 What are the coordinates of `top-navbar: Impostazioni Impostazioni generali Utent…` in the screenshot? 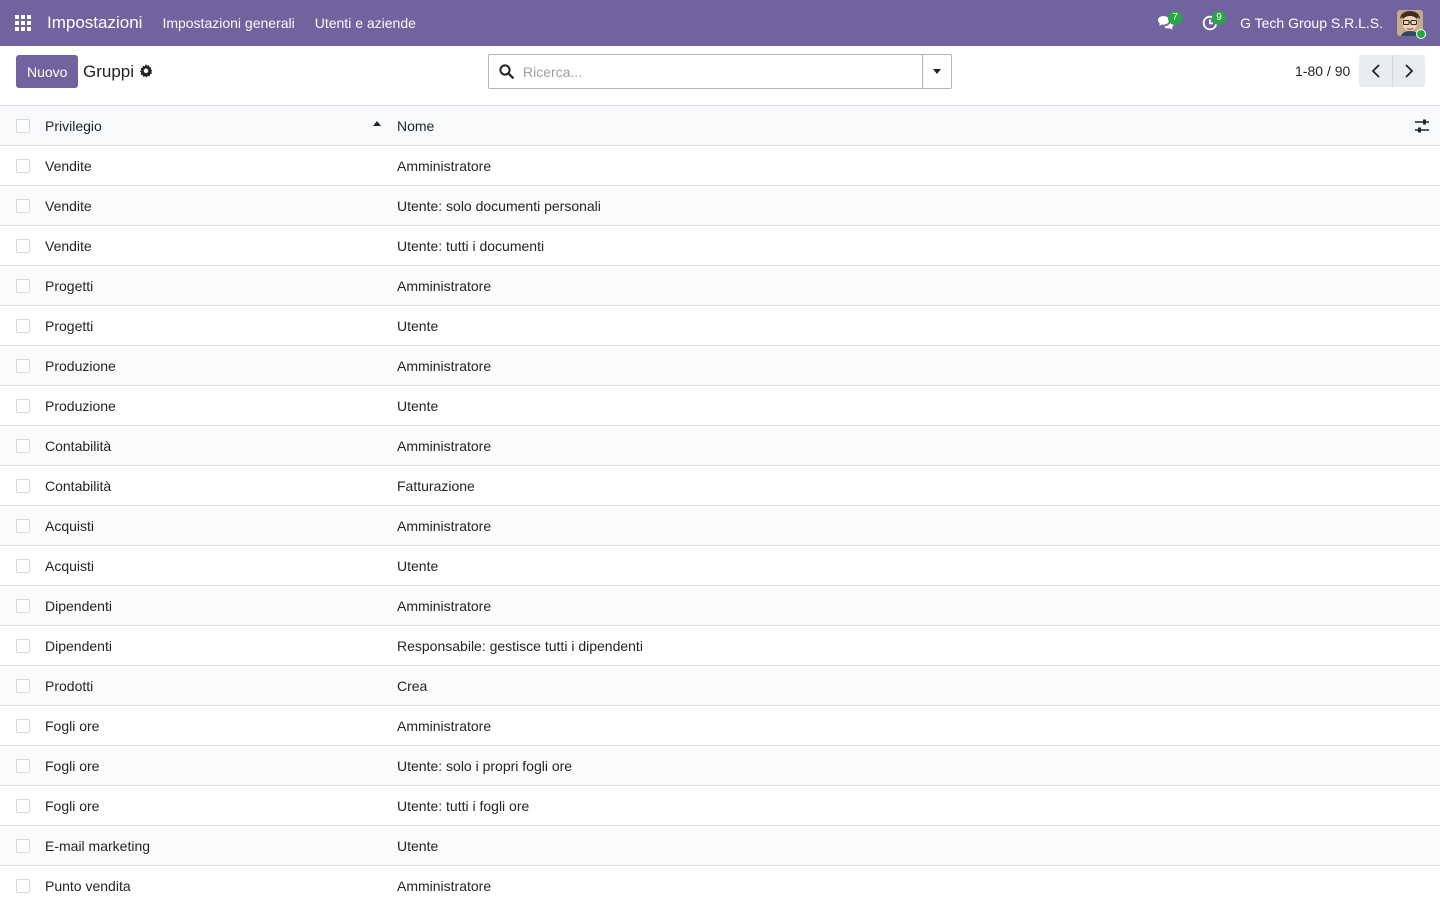 It's located at (720, 23).